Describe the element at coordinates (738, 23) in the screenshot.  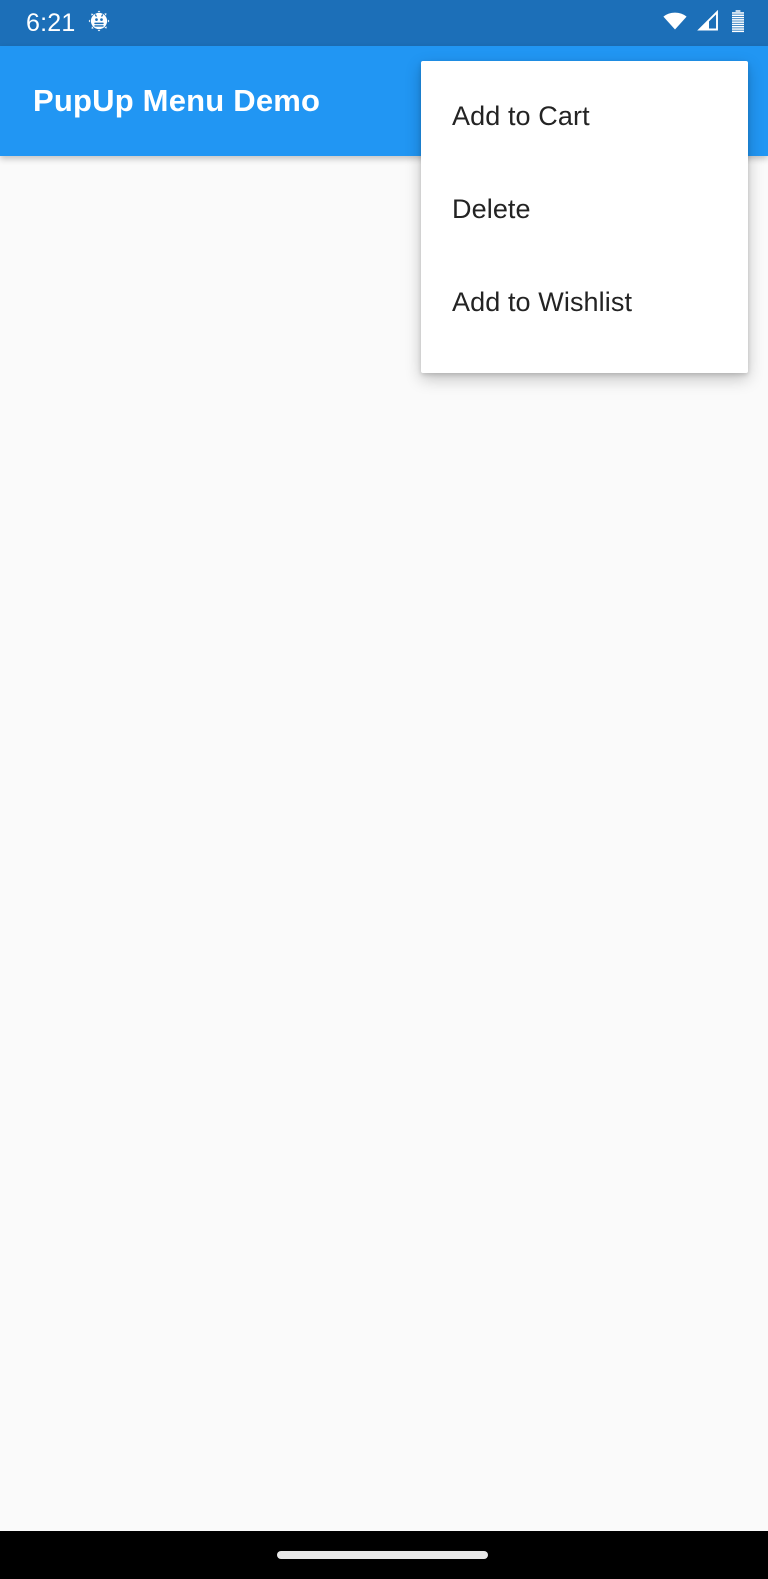
I see `battery-icon` at that location.